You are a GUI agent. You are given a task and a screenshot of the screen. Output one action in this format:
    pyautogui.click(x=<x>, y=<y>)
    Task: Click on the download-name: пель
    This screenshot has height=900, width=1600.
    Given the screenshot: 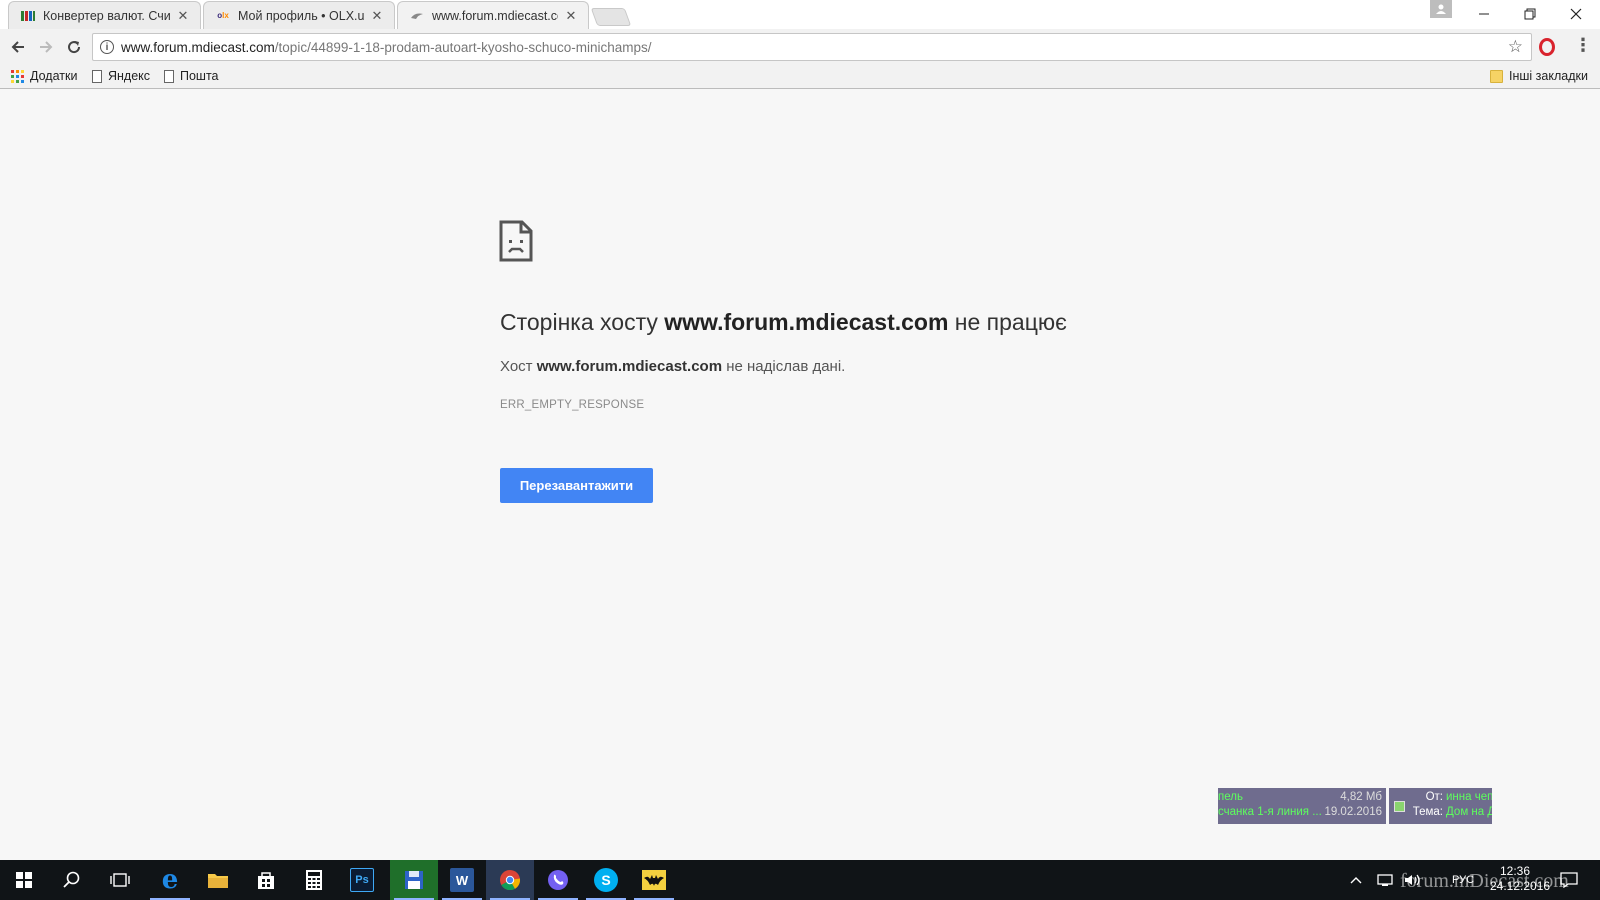 What is the action you would take?
    pyautogui.click(x=1230, y=797)
    